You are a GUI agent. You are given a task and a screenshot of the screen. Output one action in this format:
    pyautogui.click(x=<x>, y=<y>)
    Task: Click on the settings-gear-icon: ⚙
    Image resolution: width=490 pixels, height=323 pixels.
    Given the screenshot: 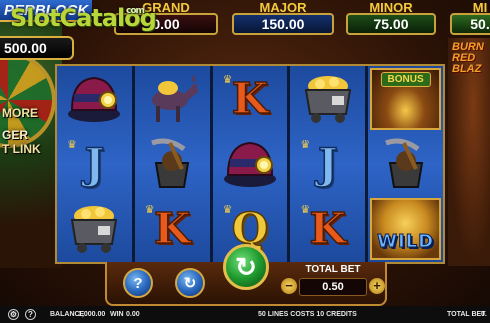 What is the action you would take?
    pyautogui.click(x=13, y=314)
    